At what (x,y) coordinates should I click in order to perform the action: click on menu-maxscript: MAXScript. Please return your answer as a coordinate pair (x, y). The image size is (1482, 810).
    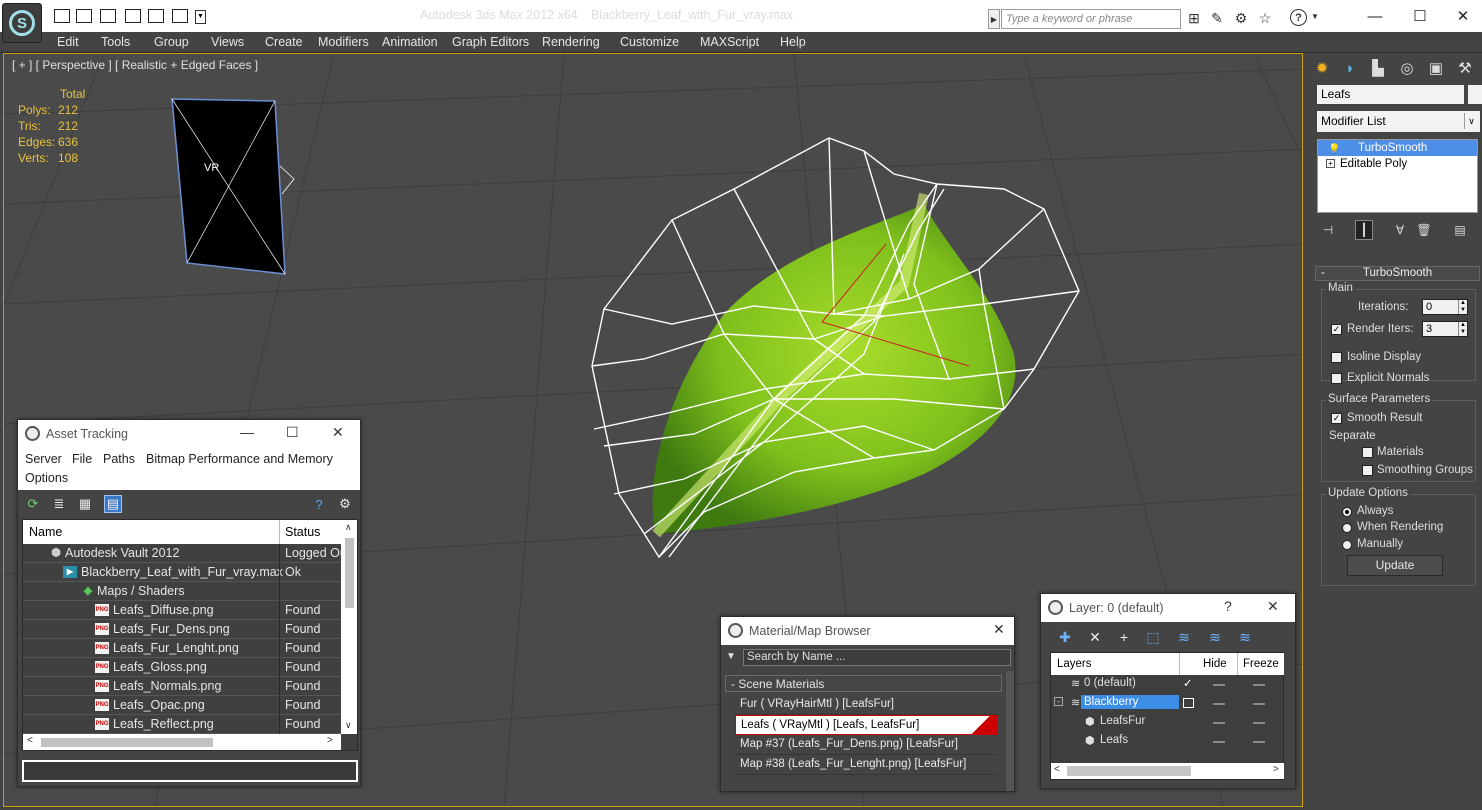
    Looking at the image, I should click on (729, 42).